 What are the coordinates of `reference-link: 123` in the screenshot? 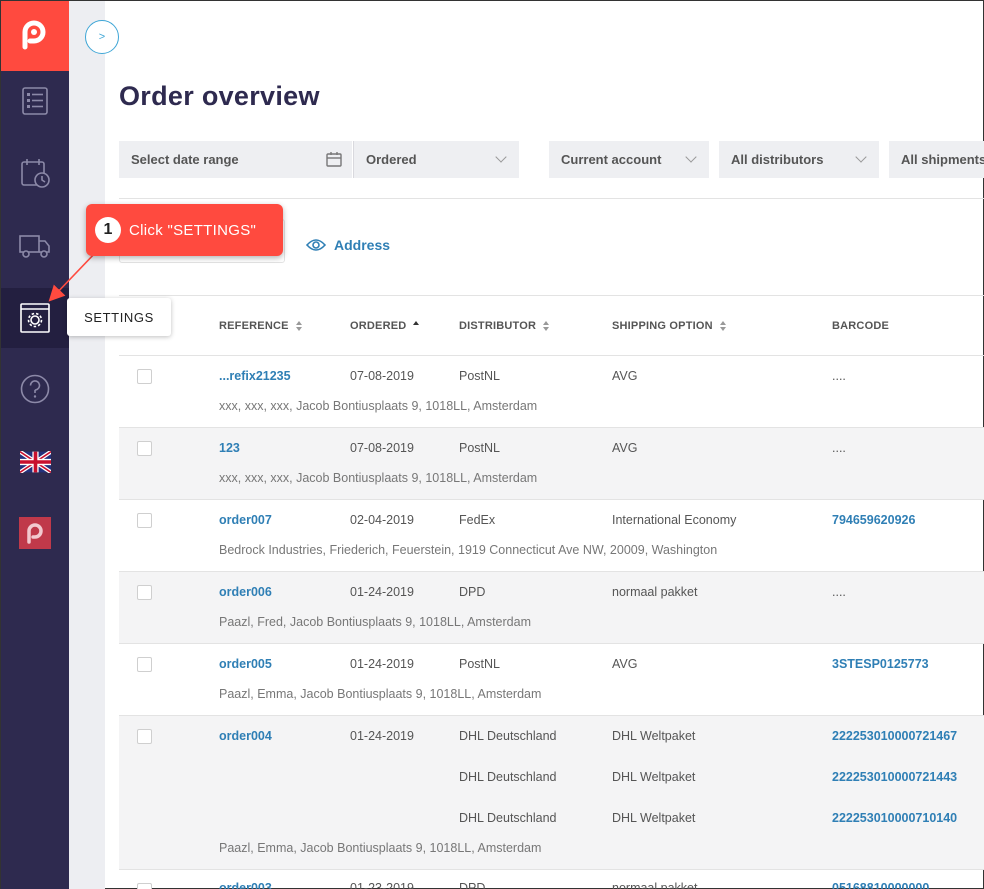 It's located at (229, 448).